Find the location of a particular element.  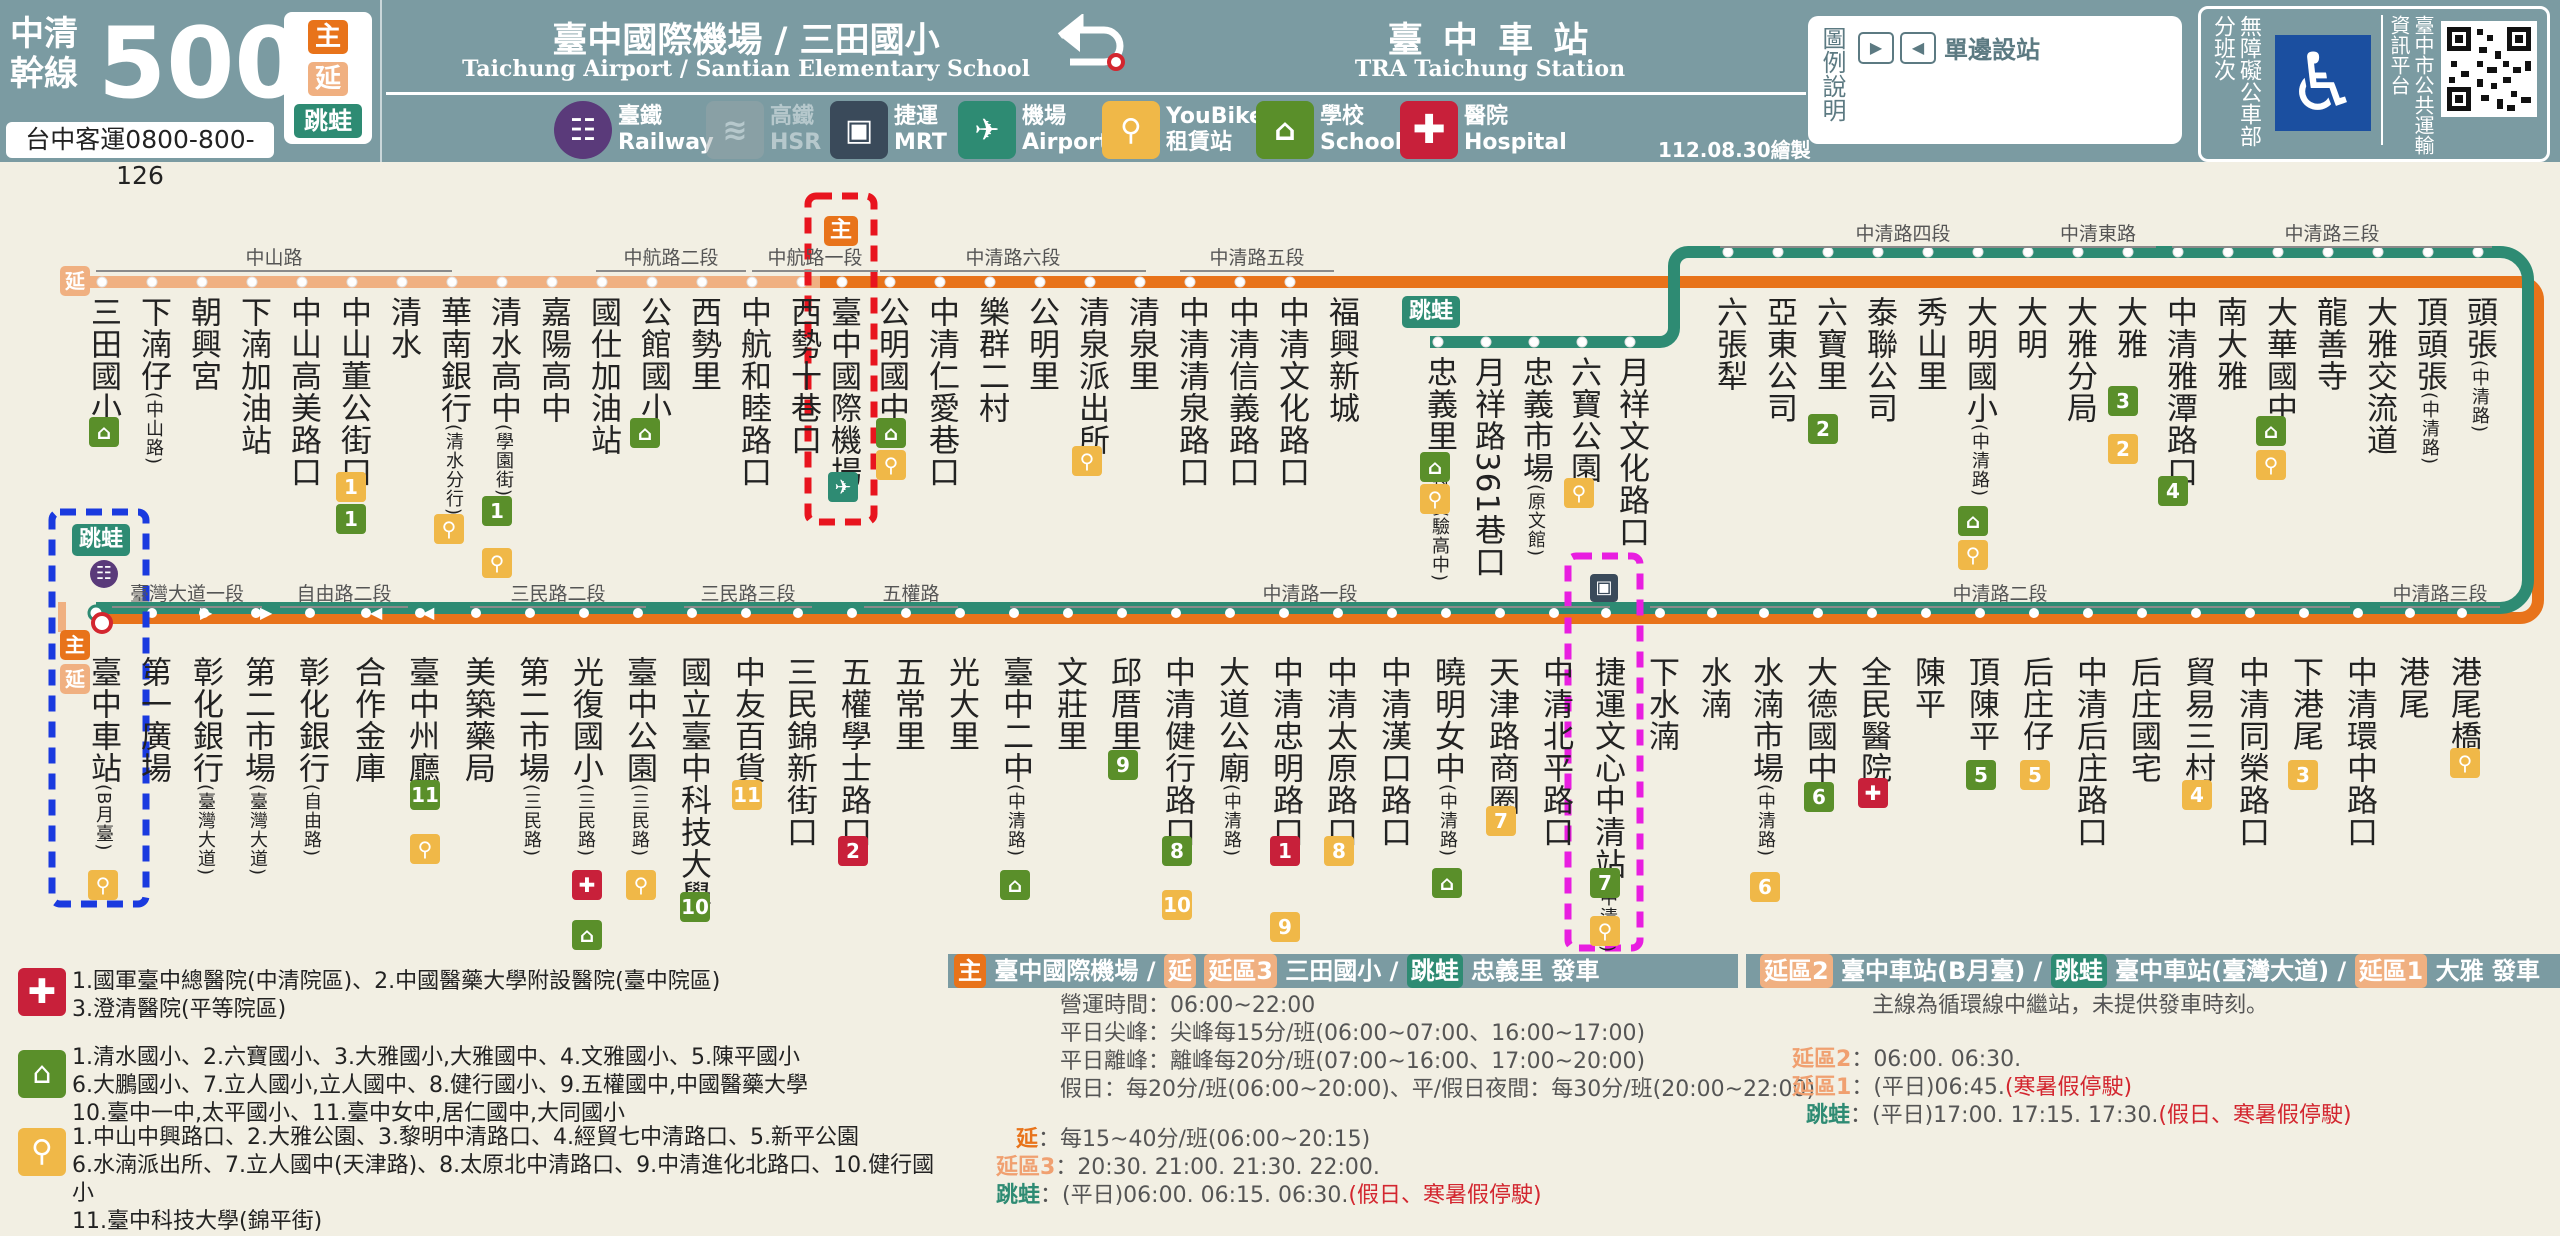

station-name: 清泉里 is located at coordinates (1141, 344).